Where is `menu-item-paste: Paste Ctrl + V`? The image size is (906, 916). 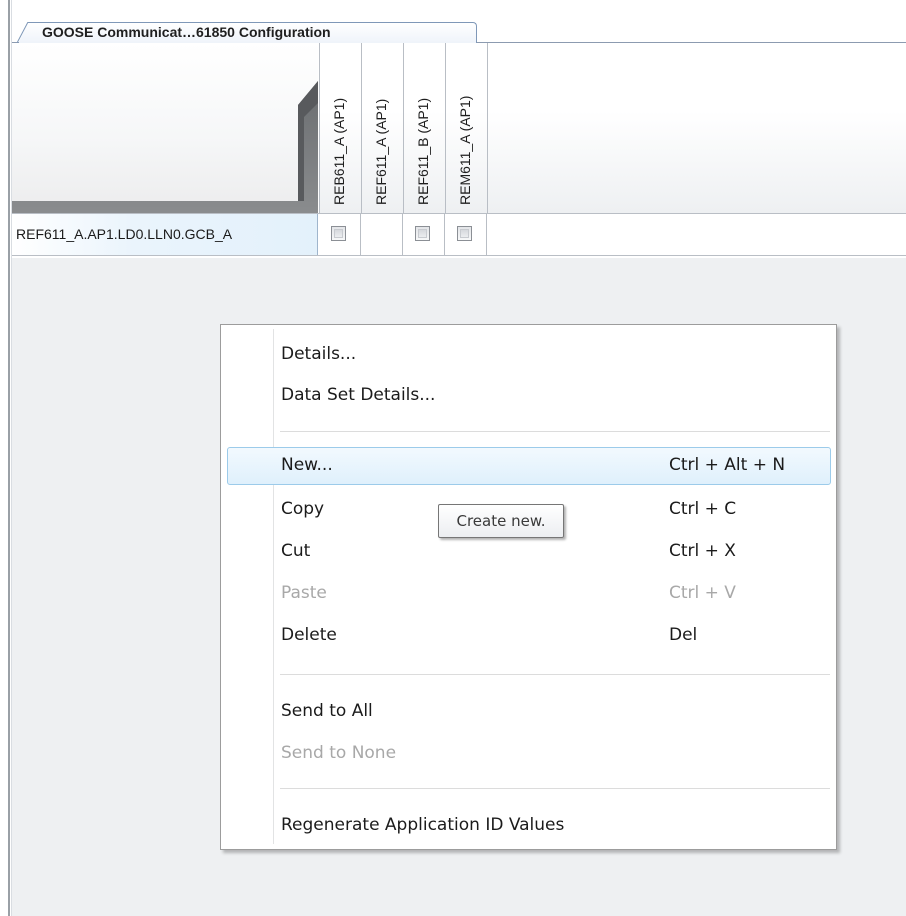 menu-item-paste: Paste Ctrl + V is located at coordinates (508, 593).